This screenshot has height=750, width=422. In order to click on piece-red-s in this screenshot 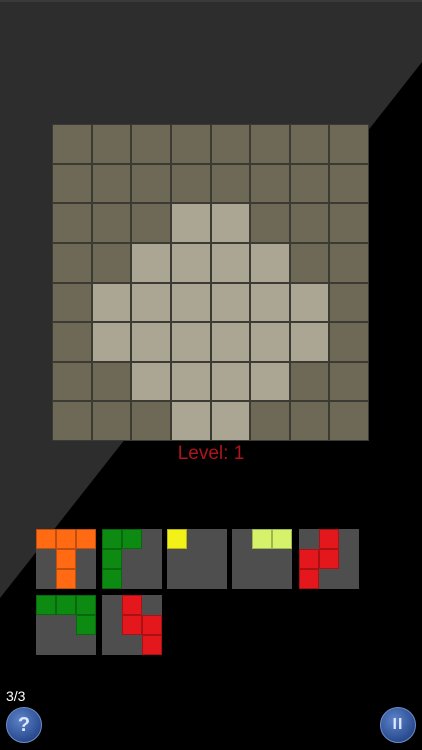, I will do `click(329, 559)`.